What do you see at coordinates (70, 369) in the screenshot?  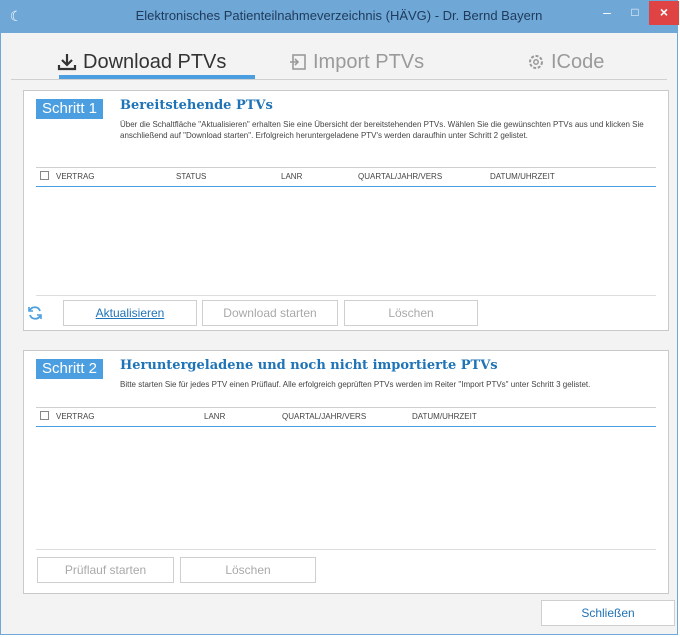 I see `step2-badge: Schritt 2` at bounding box center [70, 369].